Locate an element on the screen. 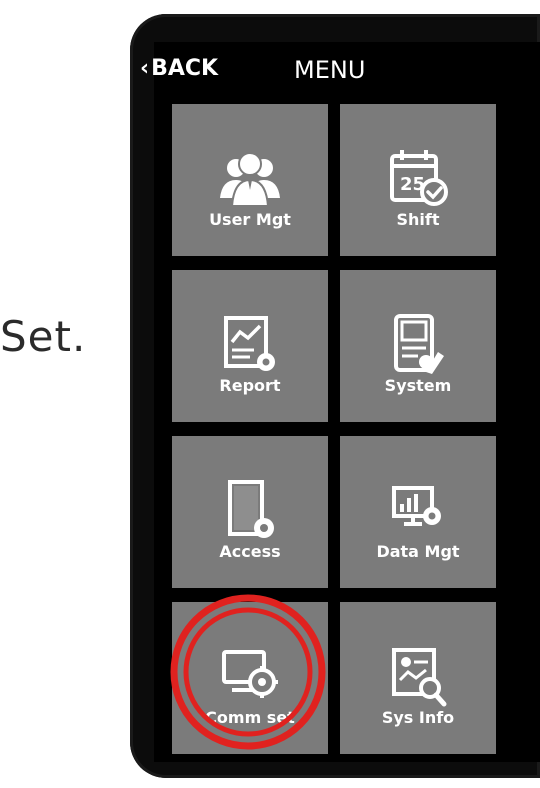 Image resolution: width=540 pixels, height=788 pixels. comm-gear-icon is located at coordinates (250, 674).